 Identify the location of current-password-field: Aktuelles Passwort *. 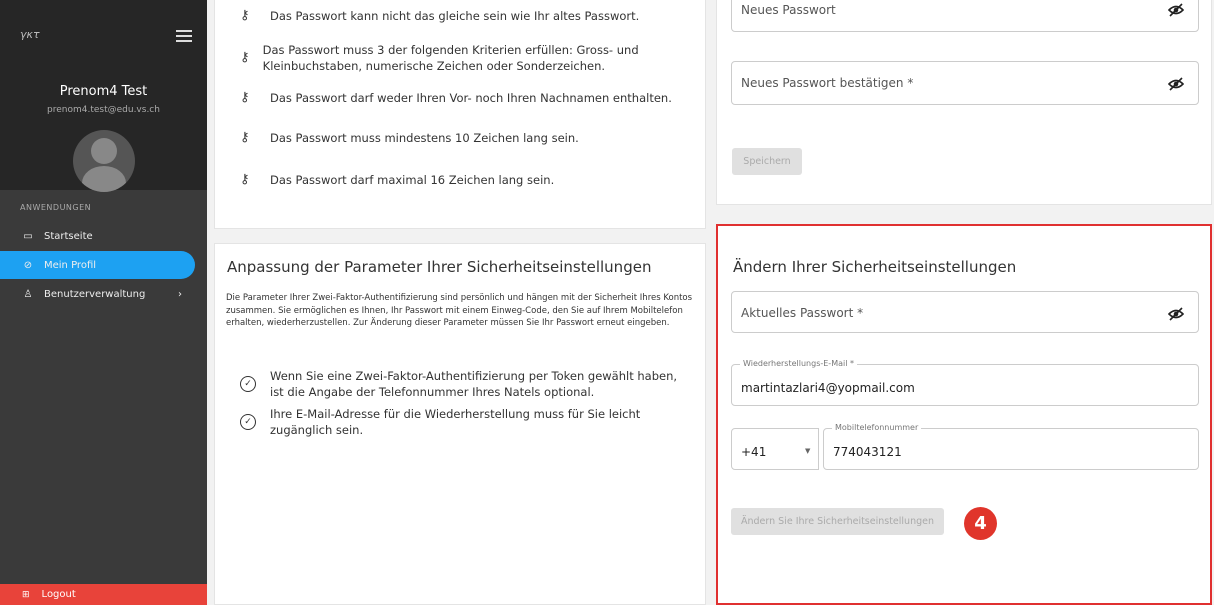
(965, 312).